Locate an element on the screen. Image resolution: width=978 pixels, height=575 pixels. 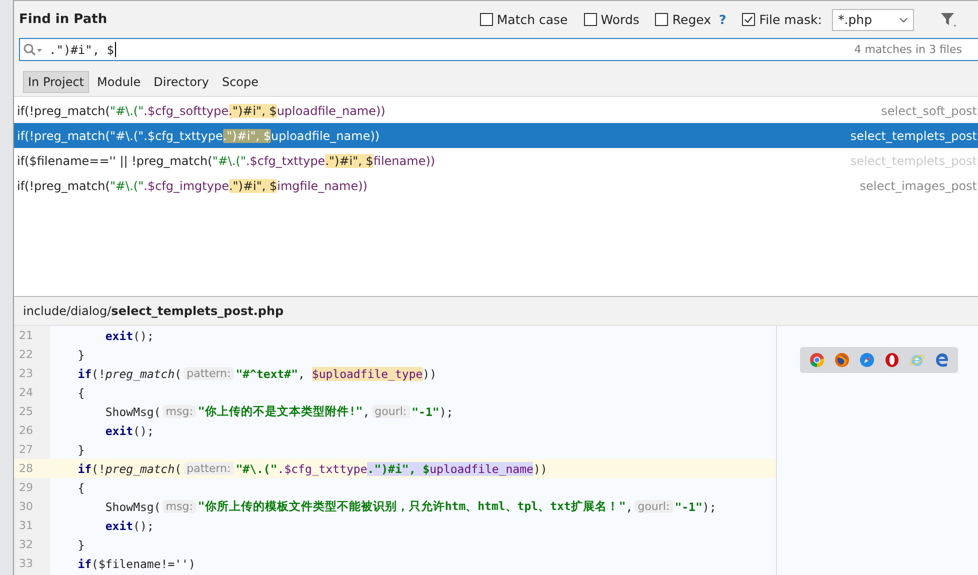
code-text: if(!preg_match("#\.(".$cfg_imgtype.")#i", $imgfile_name)) is located at coordinates (192, 185).